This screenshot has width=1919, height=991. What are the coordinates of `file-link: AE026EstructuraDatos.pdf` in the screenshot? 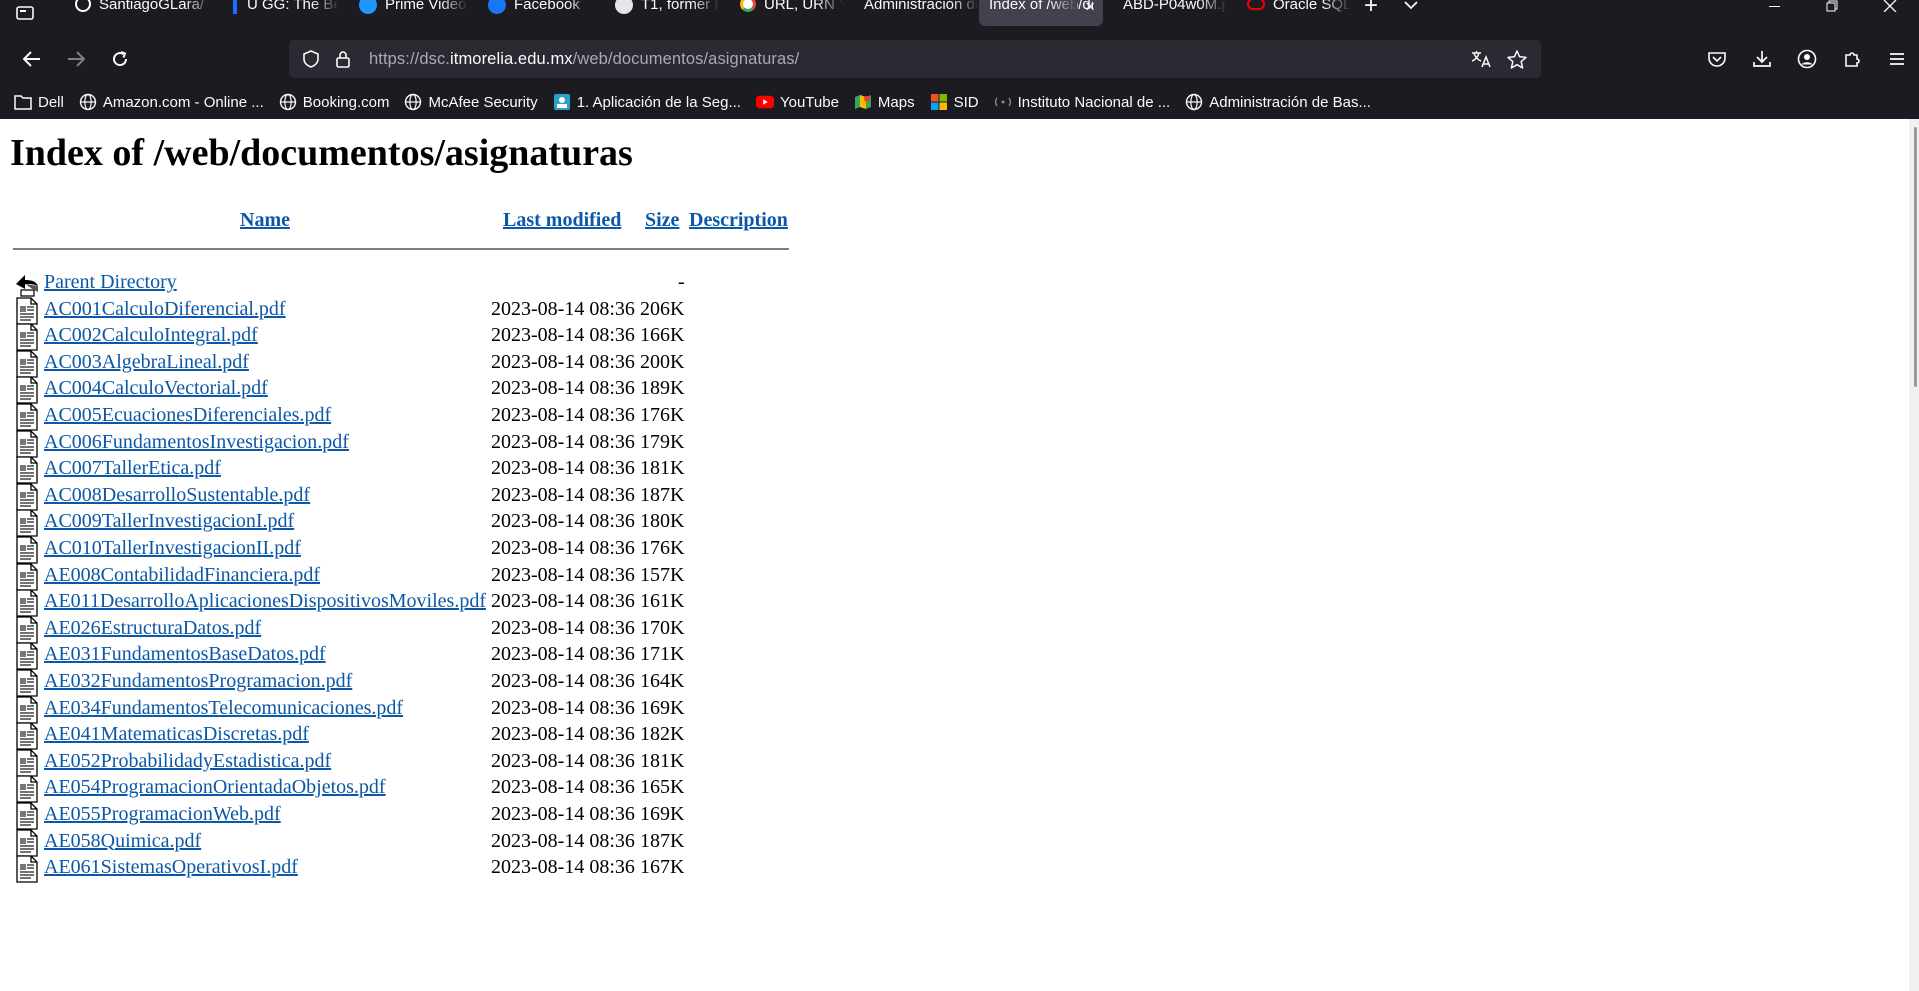 It's located at (152, 628).